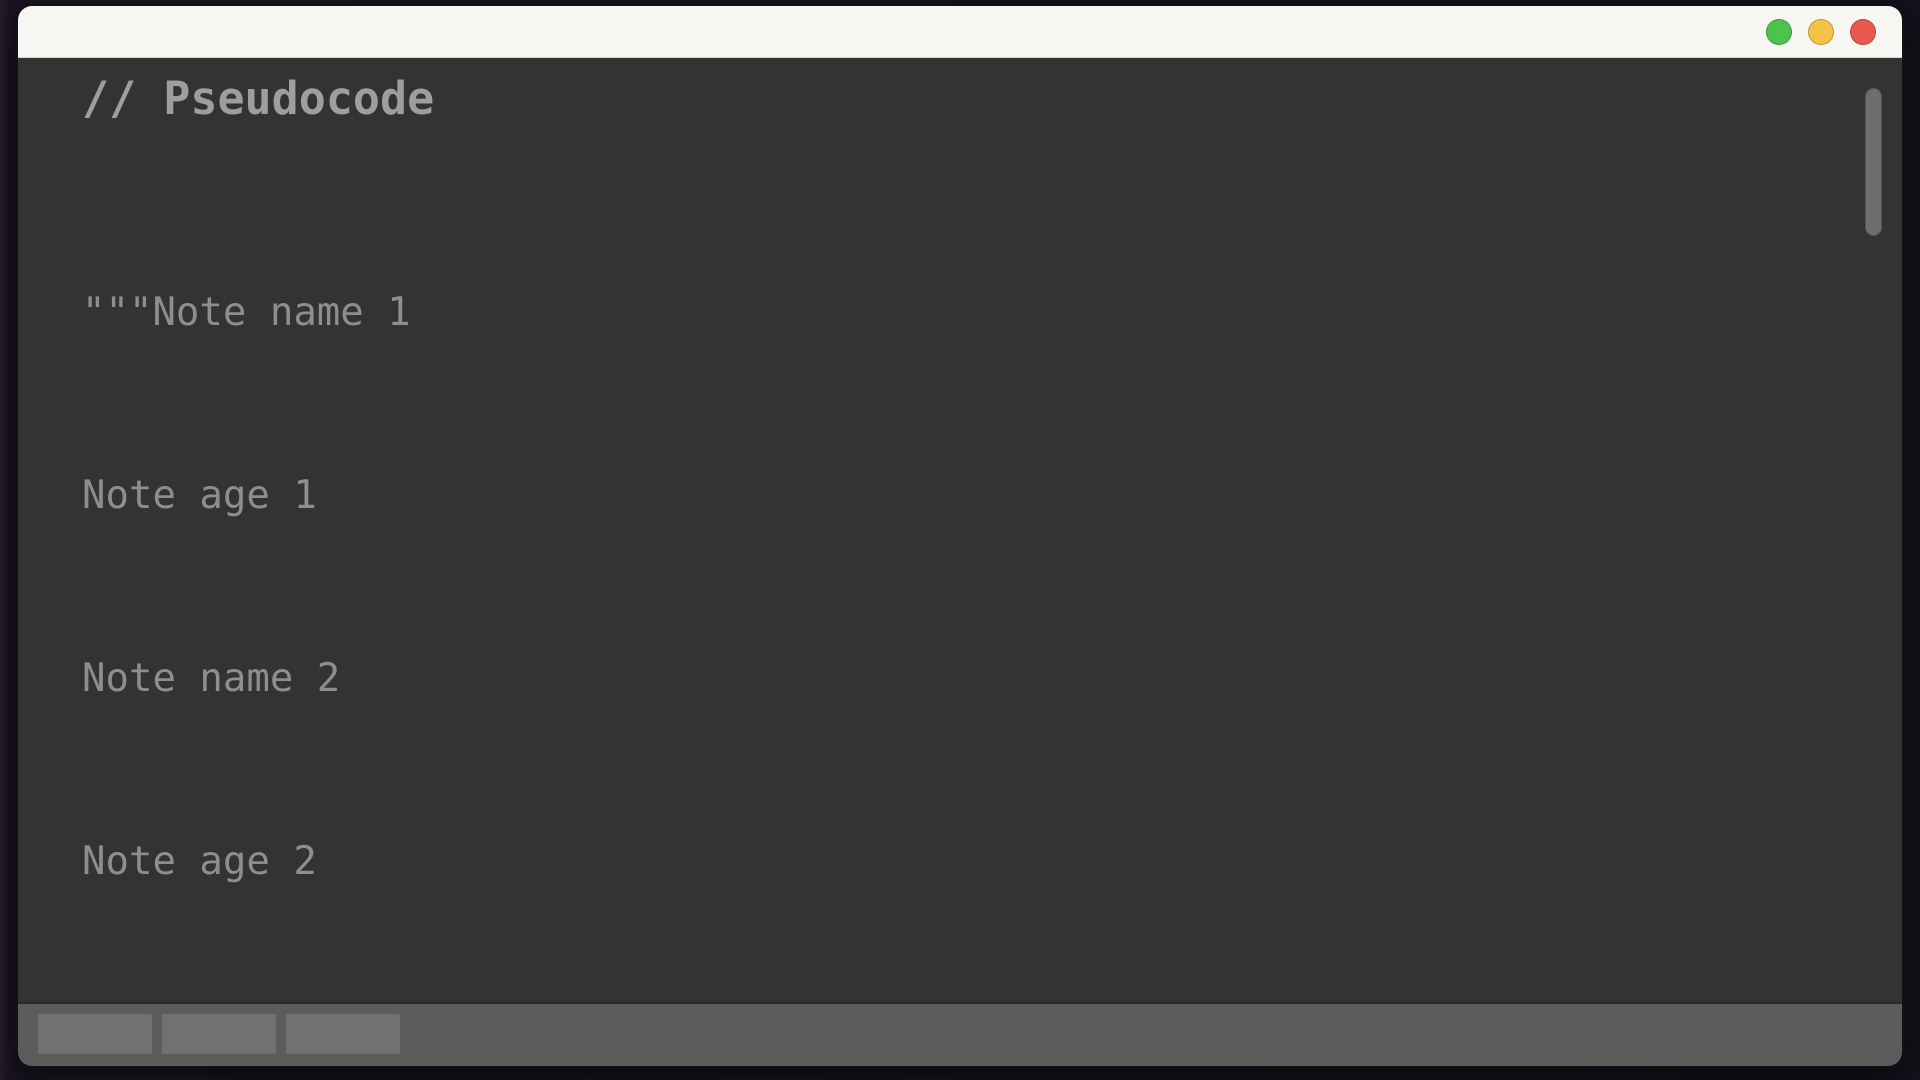 The height and width of the screenshot is (1080, 1920). I want to click on code-line: Note age 1, so click(199, 495).